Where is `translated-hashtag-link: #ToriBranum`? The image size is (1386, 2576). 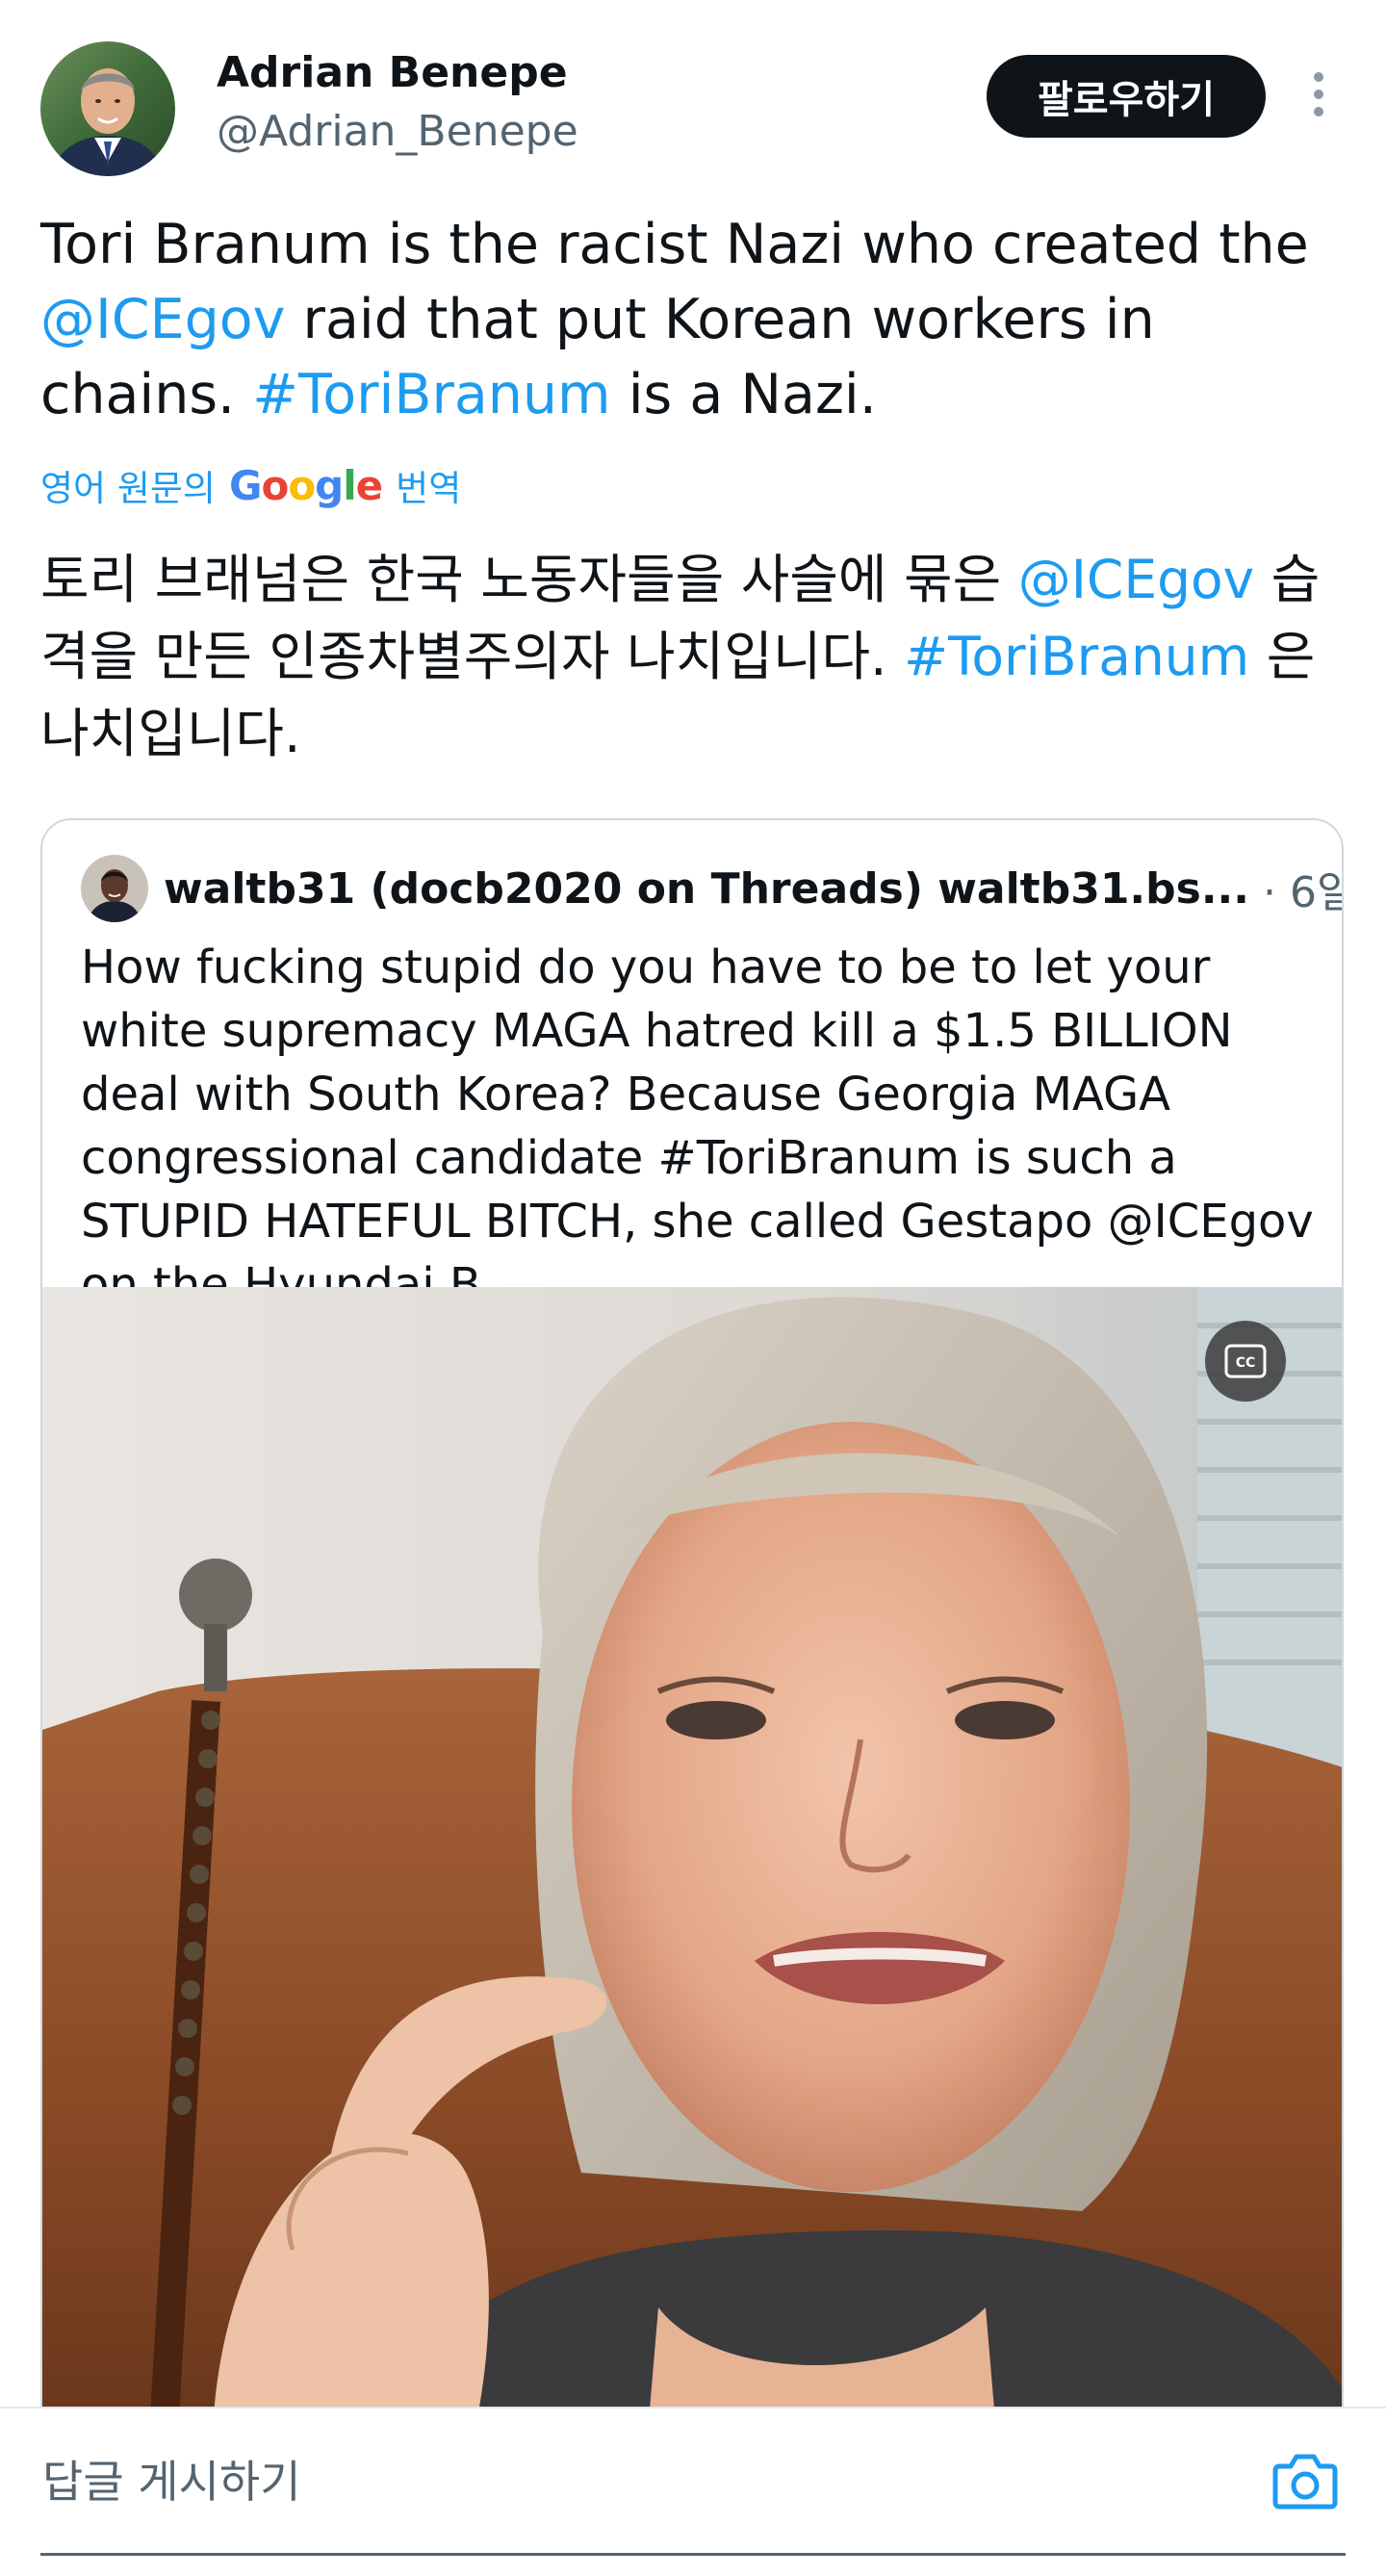 translated-hashtag-link: #ToriBranum is located at coordinates (1076, 656).